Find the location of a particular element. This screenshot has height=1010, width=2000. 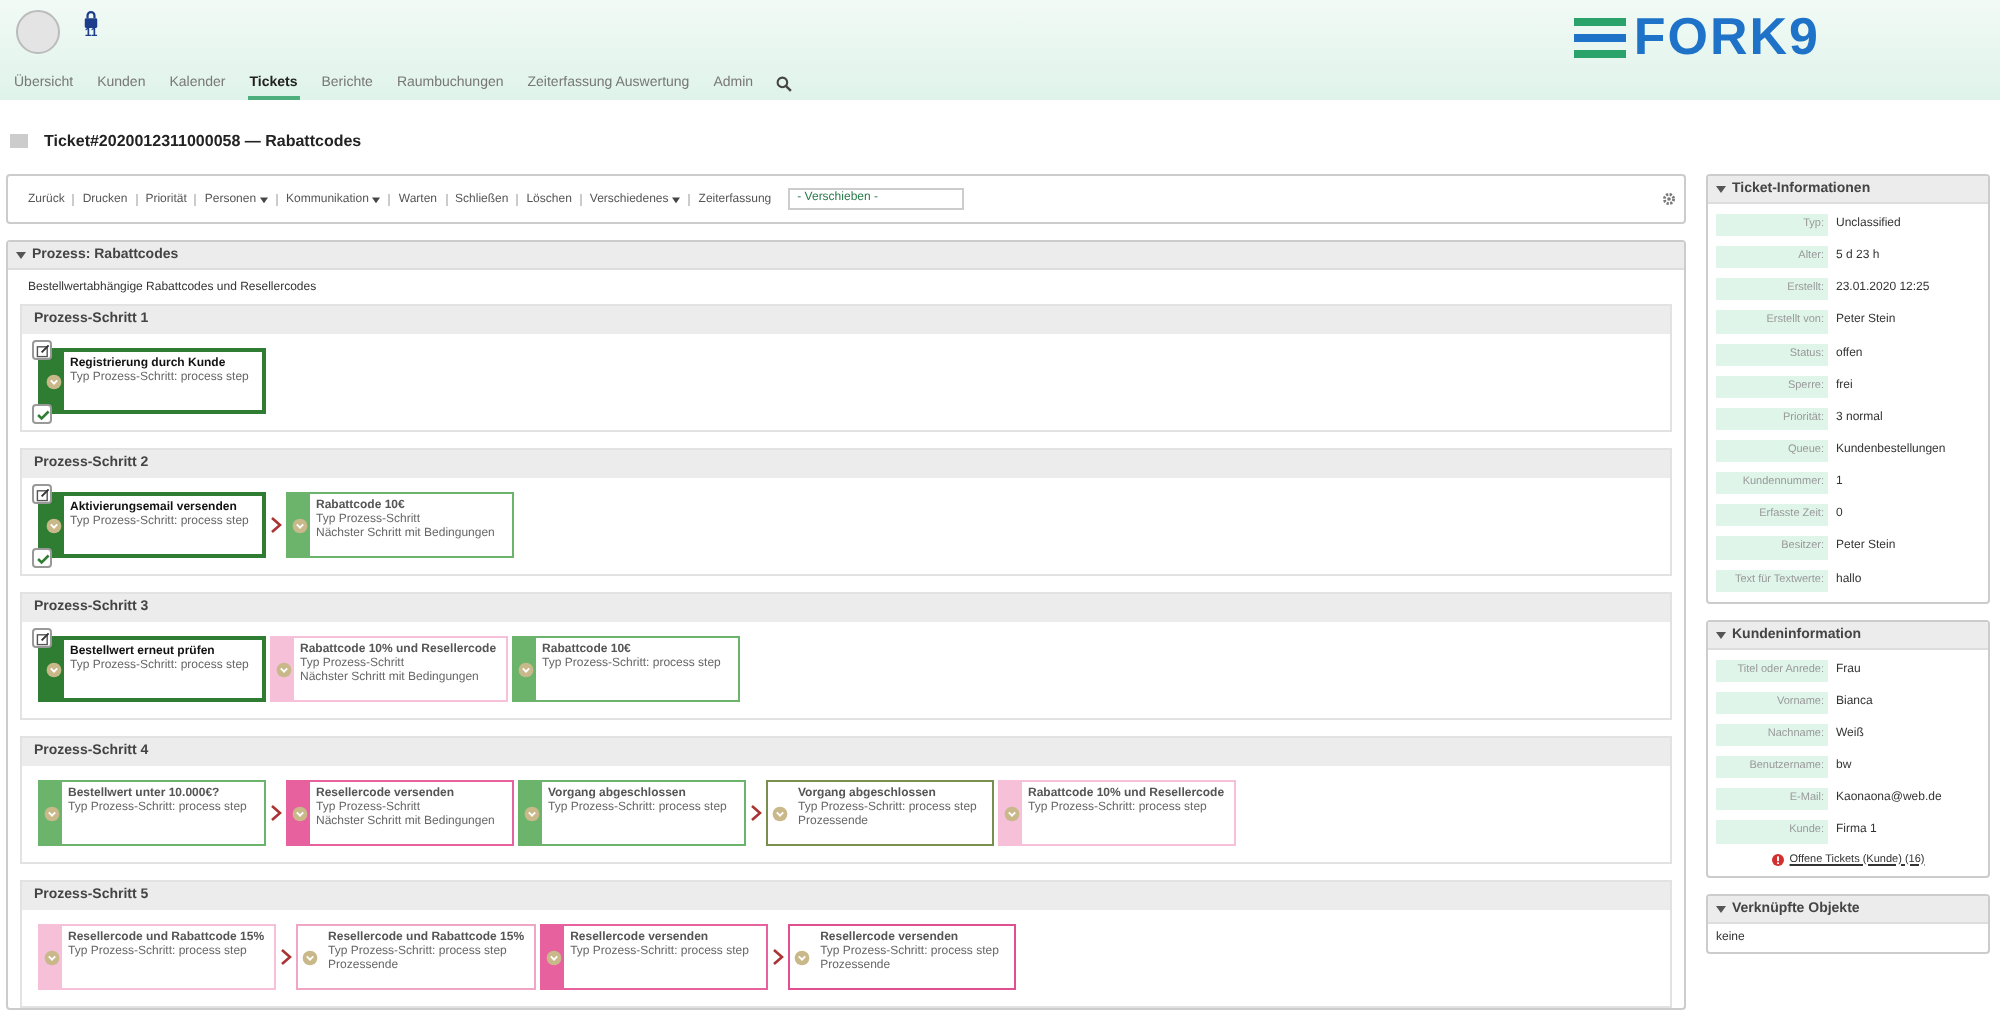

logo: FORK9 is located at coordinates (1726, 37).